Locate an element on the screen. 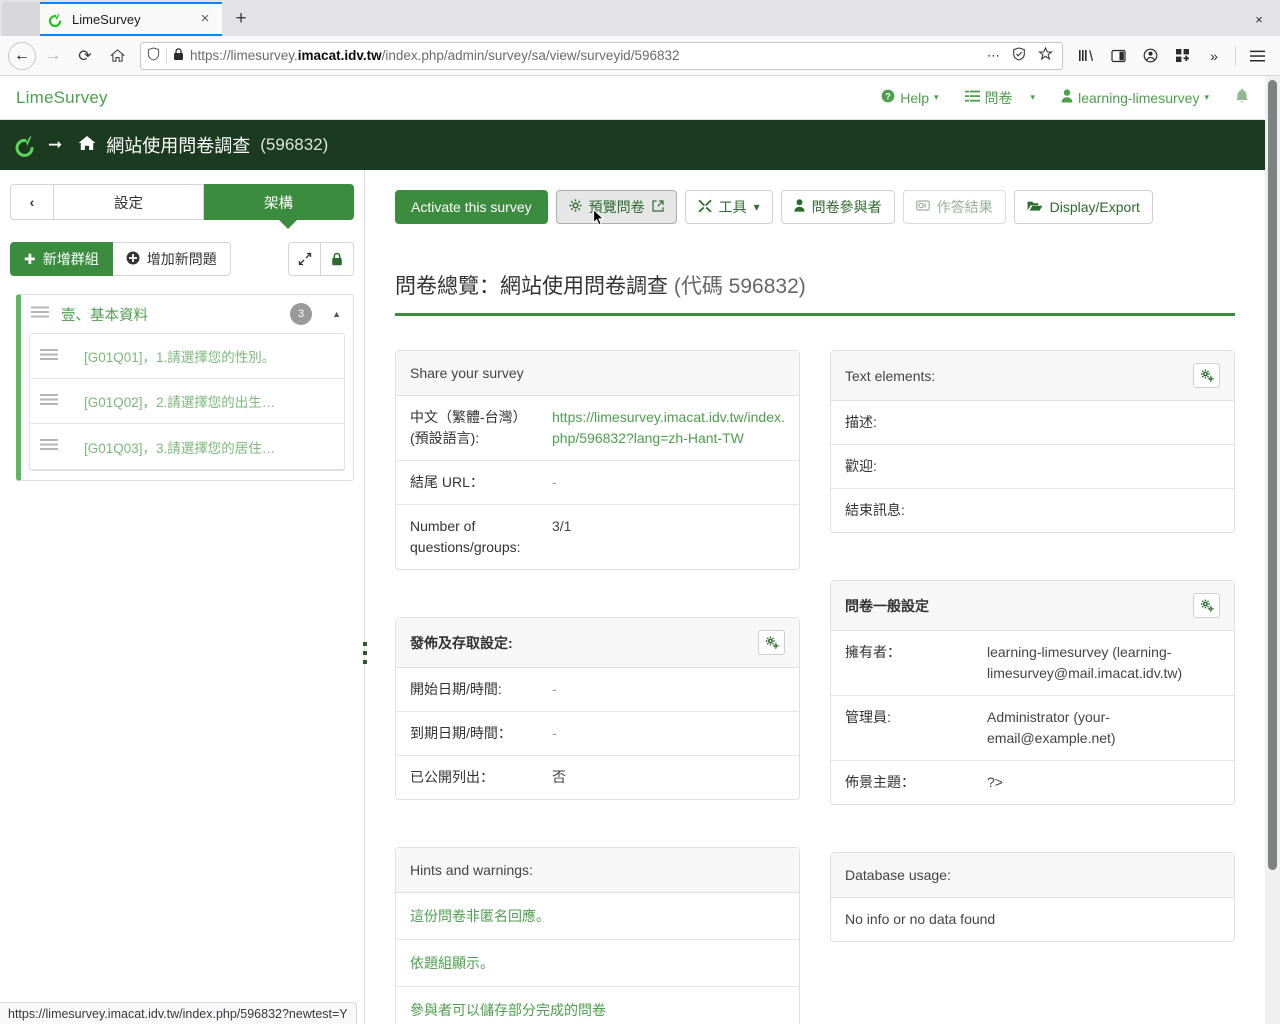  hint-item: 這份問卷非匿名回應。 is located at coordinates (597, 916).